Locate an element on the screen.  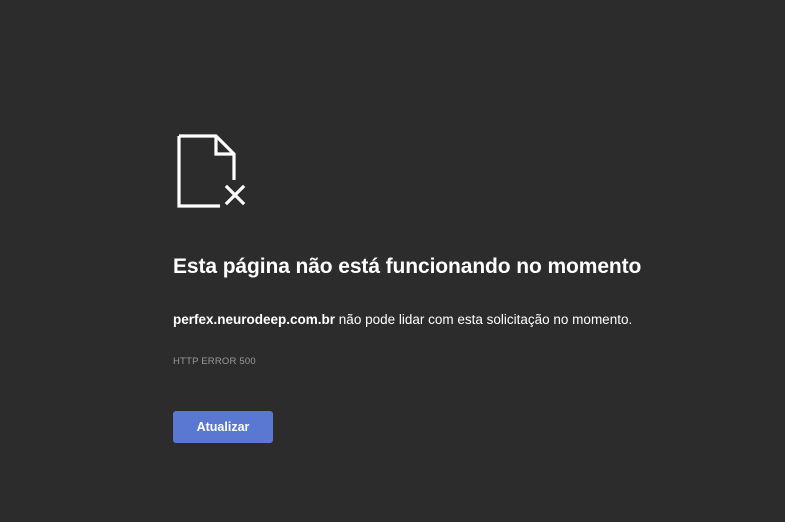
host-name: perfex.neurodeep.com.br is located at coordinates (254, 319).